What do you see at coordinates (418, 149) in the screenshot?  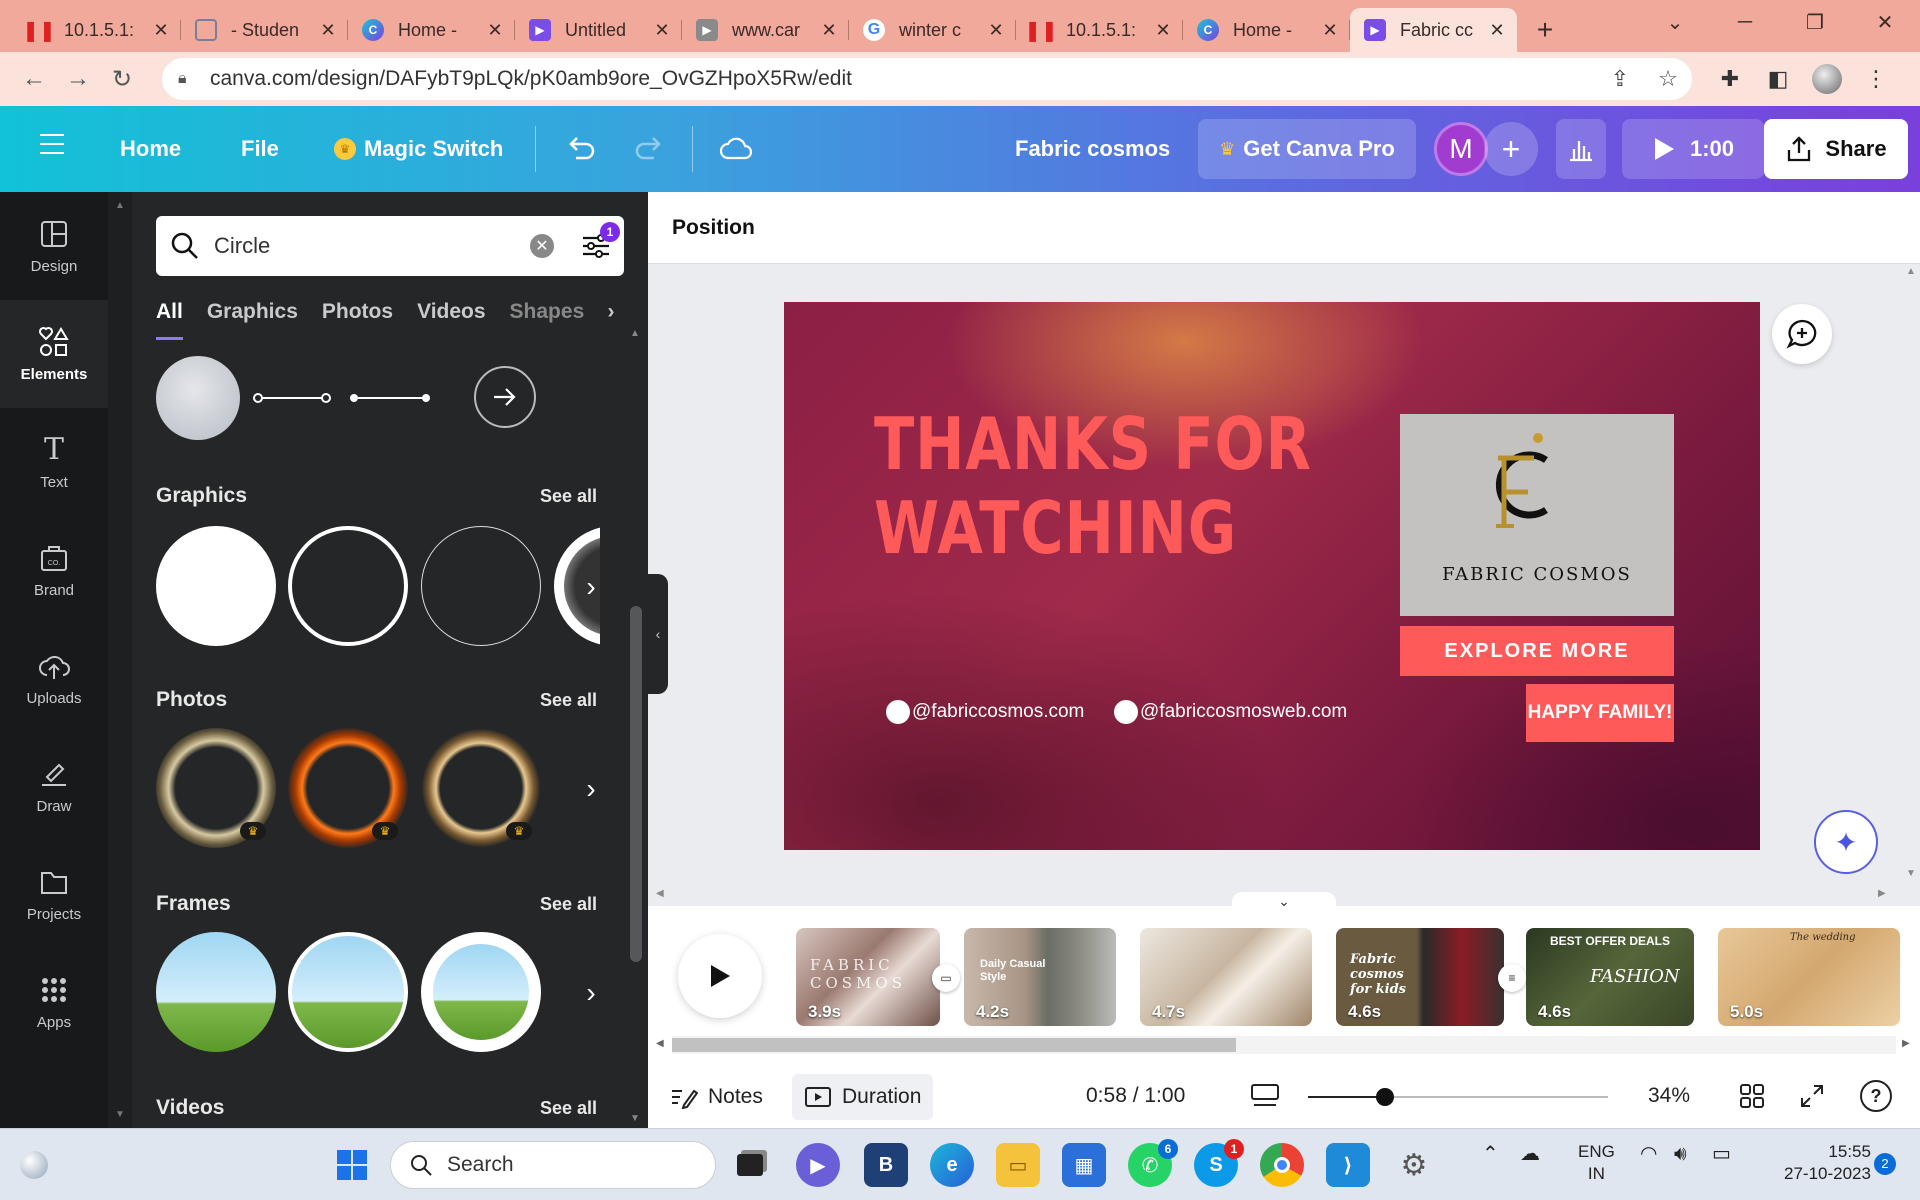 I see `magic-switch-button: ♛ Magic Switch` at bounding box center [418, 149].